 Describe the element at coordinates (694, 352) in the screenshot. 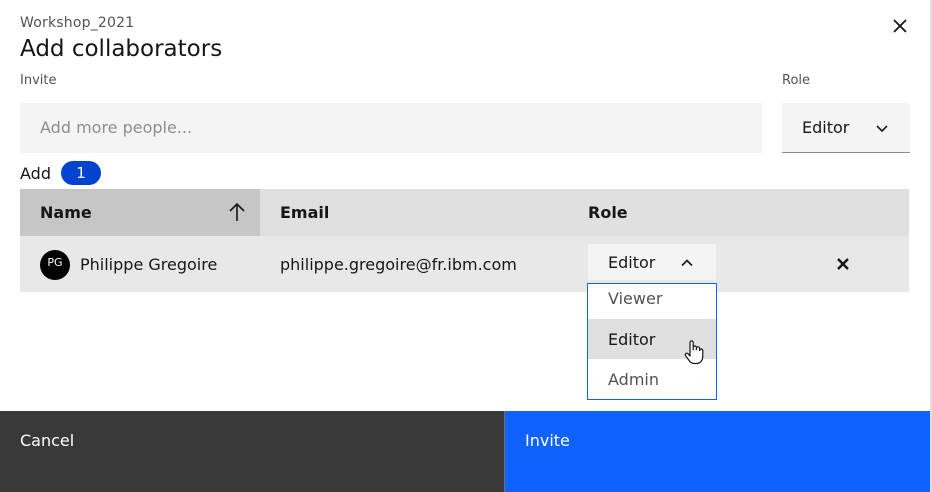

I see `hand-pointer-icon` at that location.